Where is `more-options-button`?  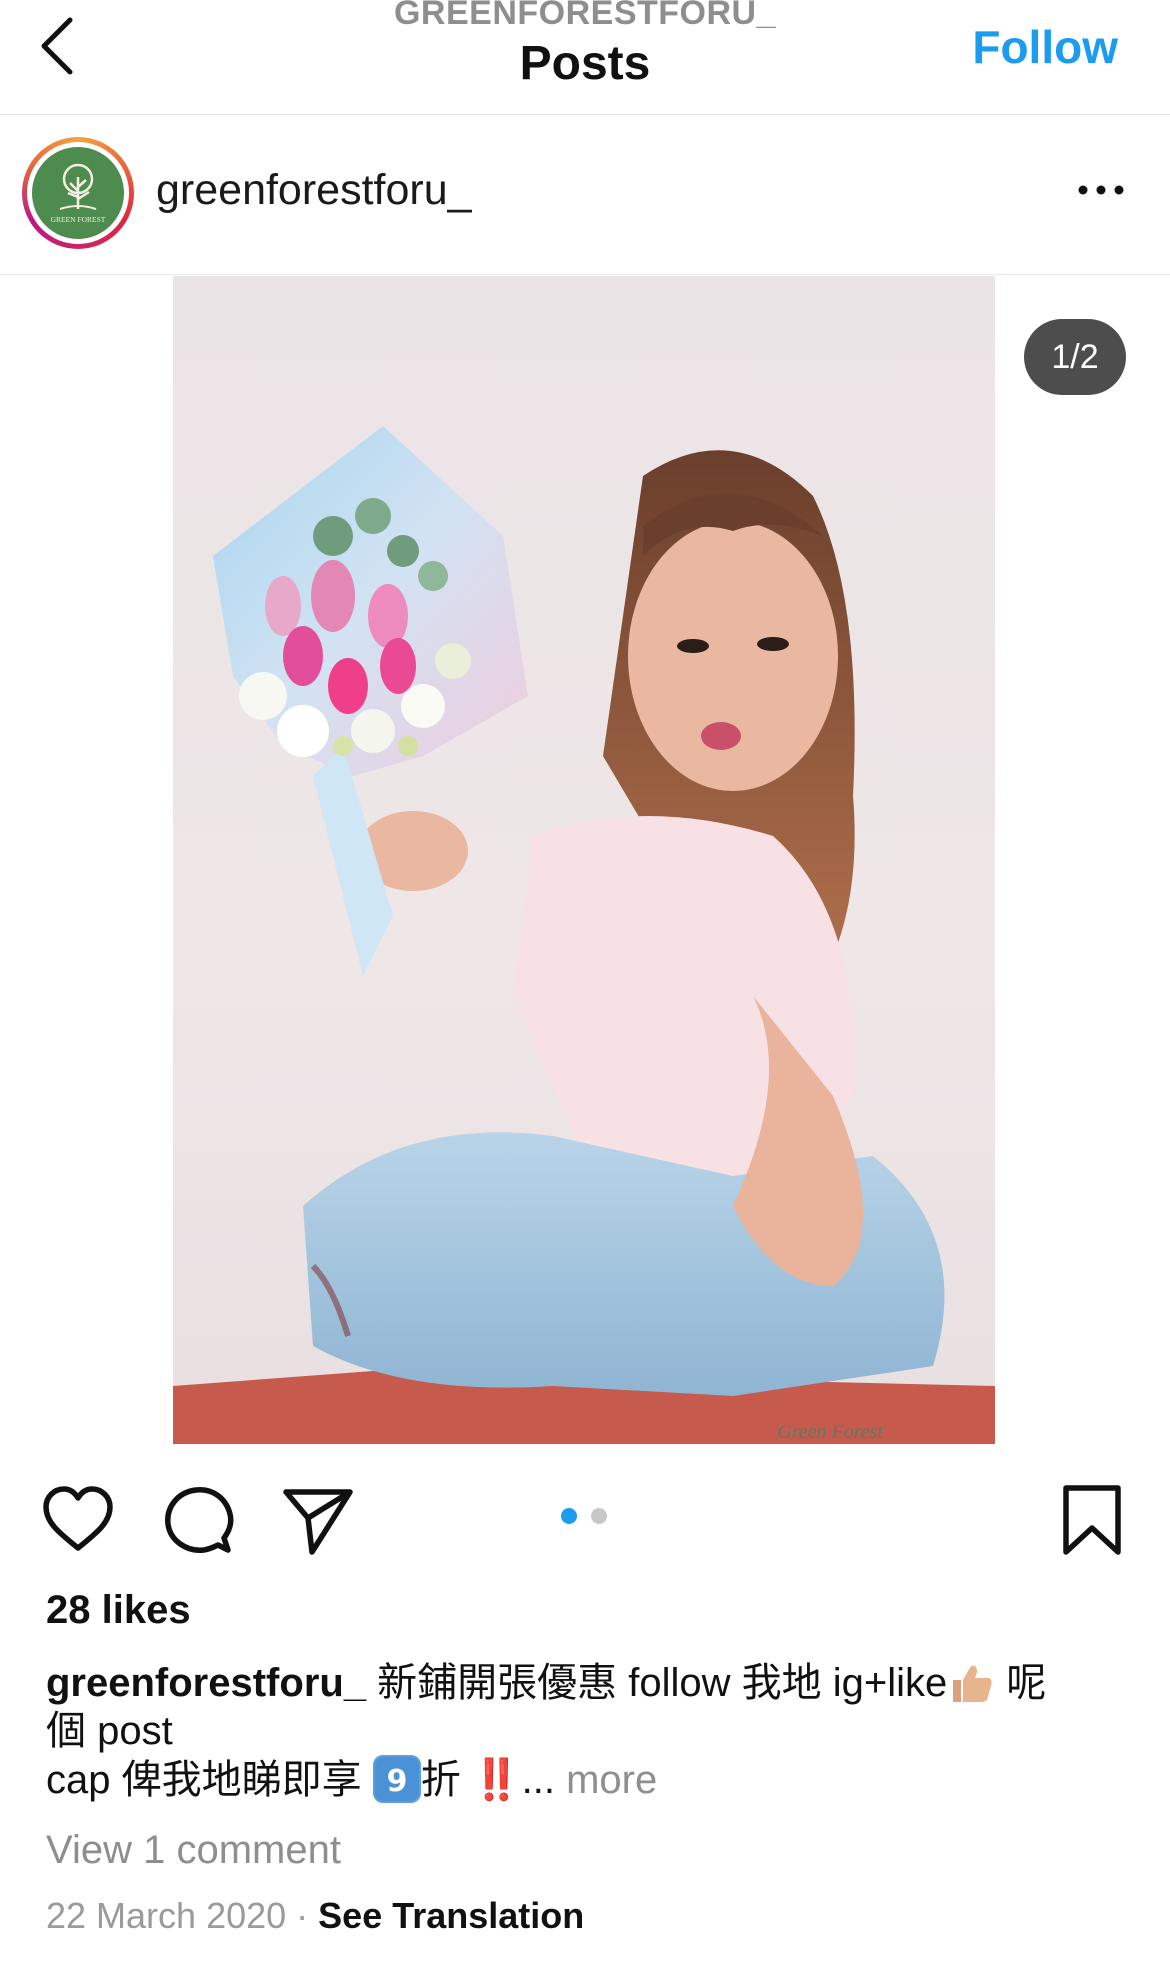 more-options-button is located at coordinates (1101, 190).